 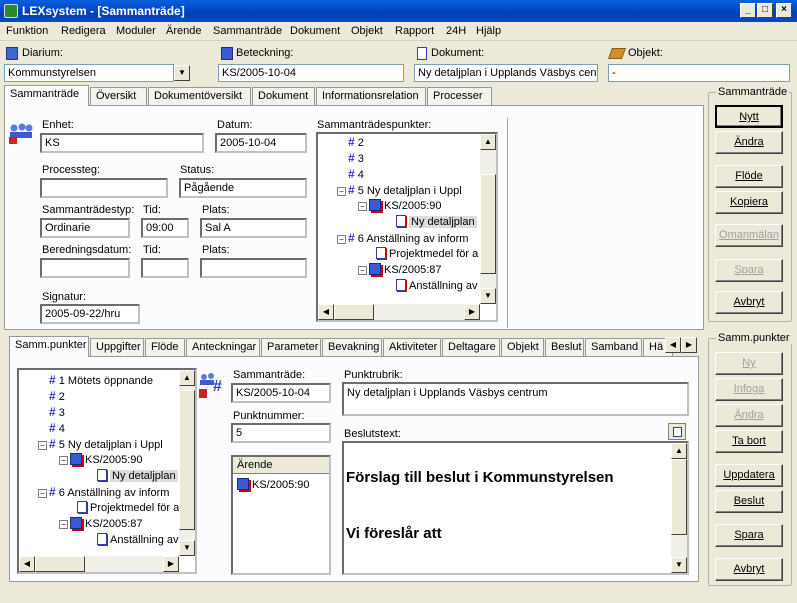 What do you see at coordinates (199, 96) in the screenshot?
I see `tab-dokumentoversikt: Dokumentöversikt` at bounding box center [199, 96].